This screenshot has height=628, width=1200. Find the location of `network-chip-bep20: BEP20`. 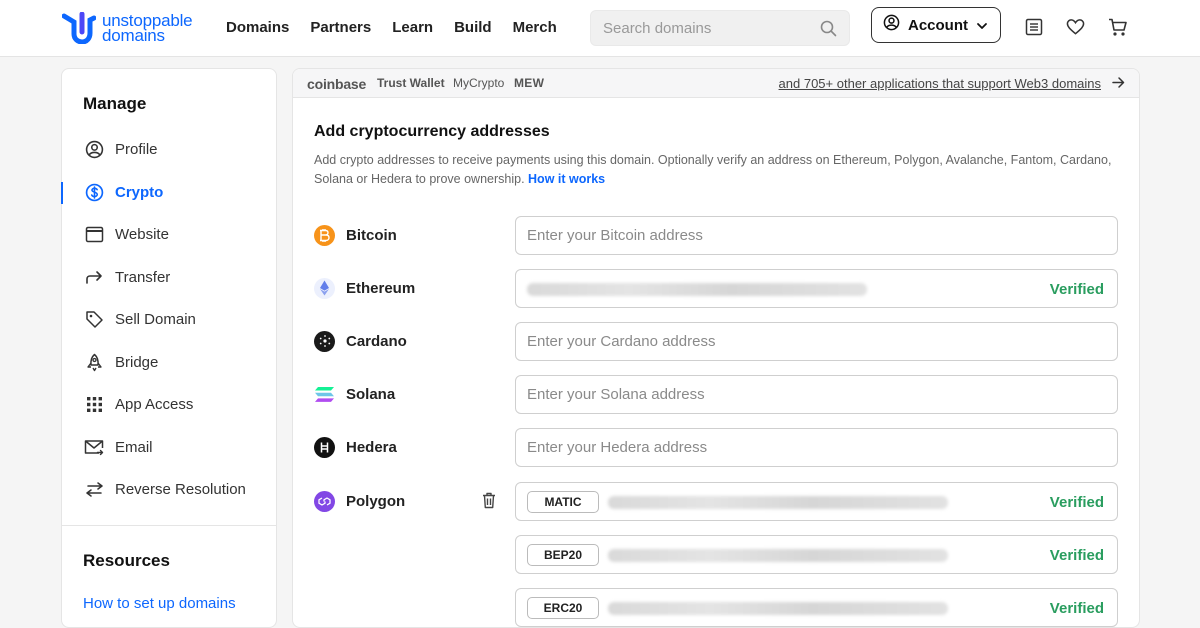

network-chip-bep20: BEP20 is located at coordinates (563, 555).